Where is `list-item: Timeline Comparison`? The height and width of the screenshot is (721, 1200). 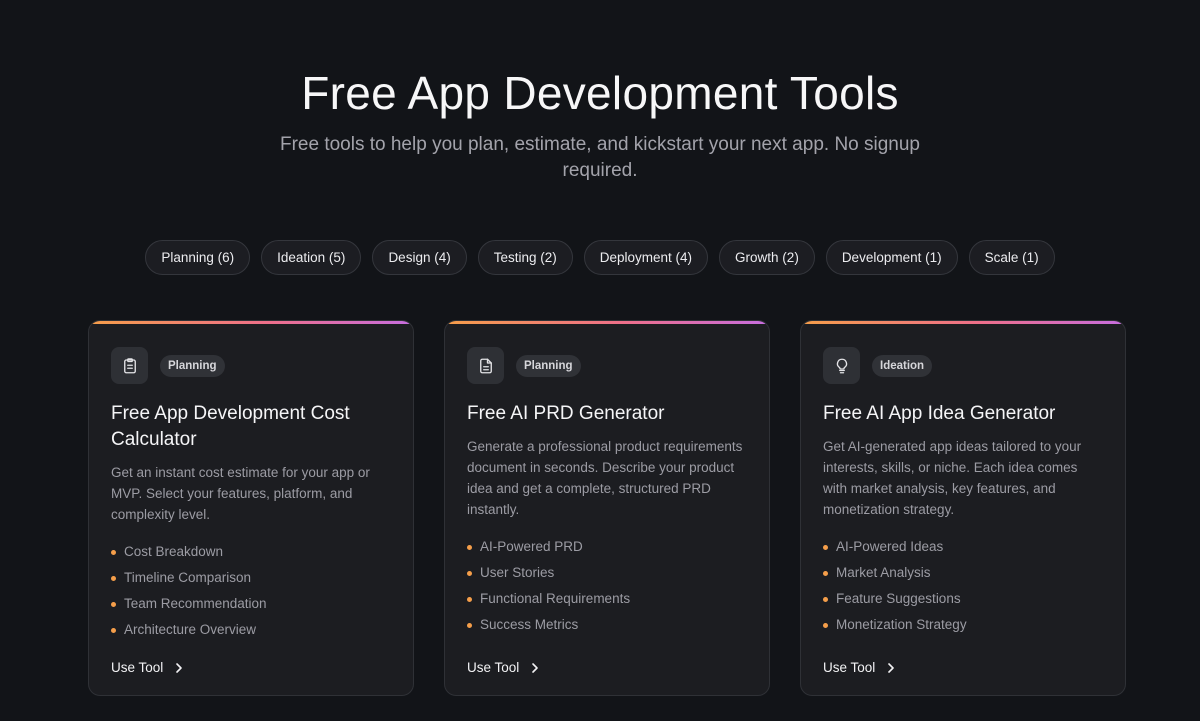 list-item: Timeline Comparison is located at coordinates (251, 578).